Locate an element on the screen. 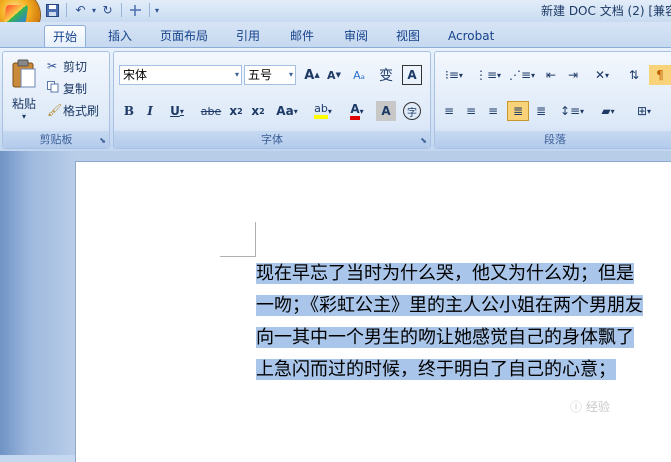 The width and height of the screenshot is (671, 462). strikethrough-icon: abe is located at coordinates (211, 111).